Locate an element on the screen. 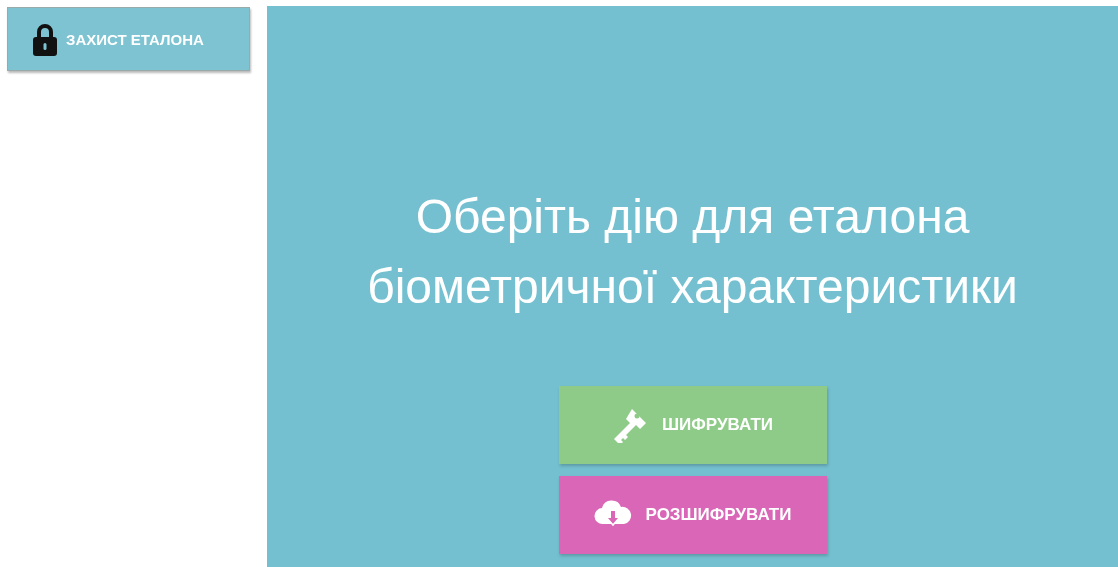 The width and height of the screenshot is (1118, 567). action-button: ШИФРУВАТИ is located at coordinates (692, 425).